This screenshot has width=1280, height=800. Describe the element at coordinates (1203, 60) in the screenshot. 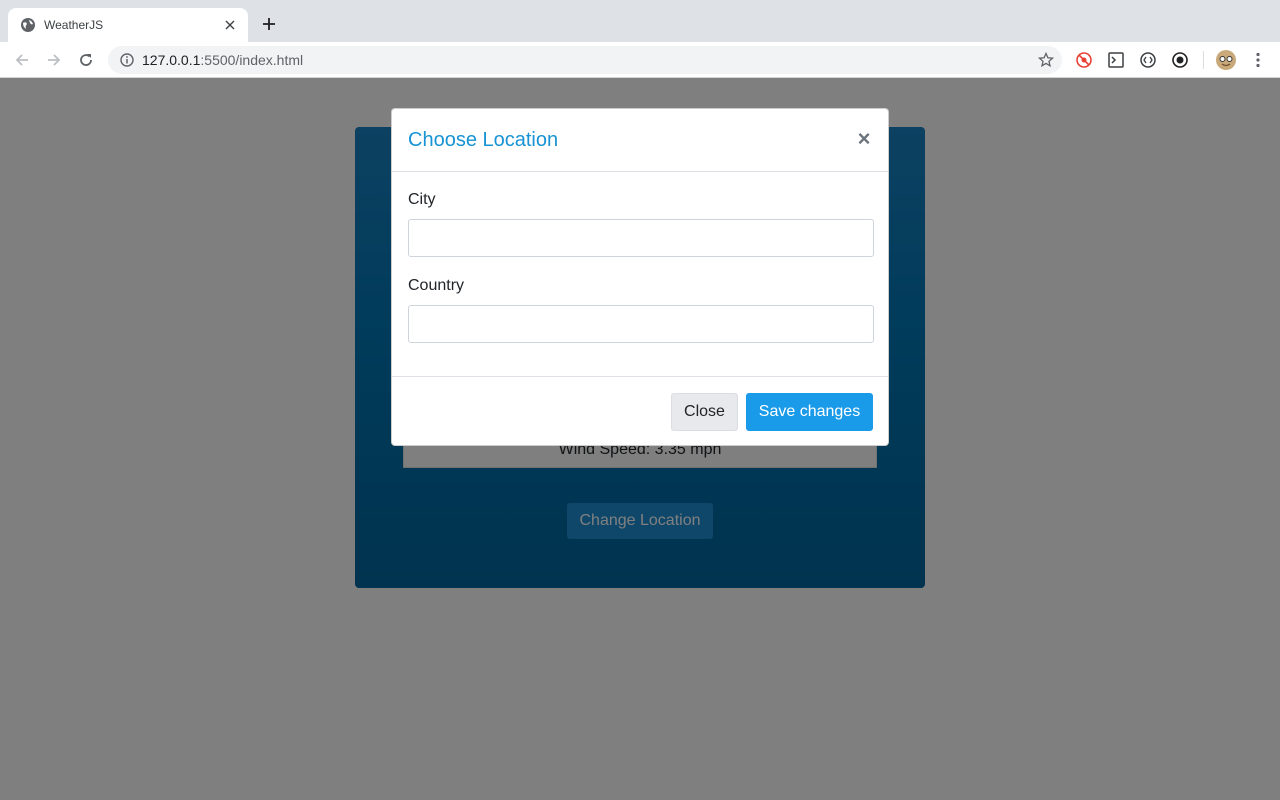

I see `toolbar-separator` at that location.